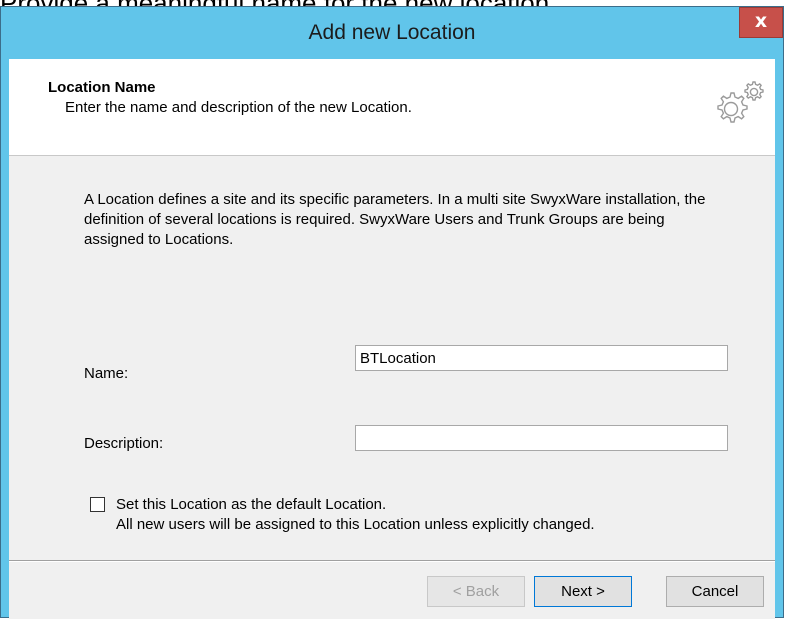 This screenshot has width=796, height=624. What do you see at coordinates (476, 591) in the screenshot?
I see `back-button: < Back` at bounding box center [476, 591].